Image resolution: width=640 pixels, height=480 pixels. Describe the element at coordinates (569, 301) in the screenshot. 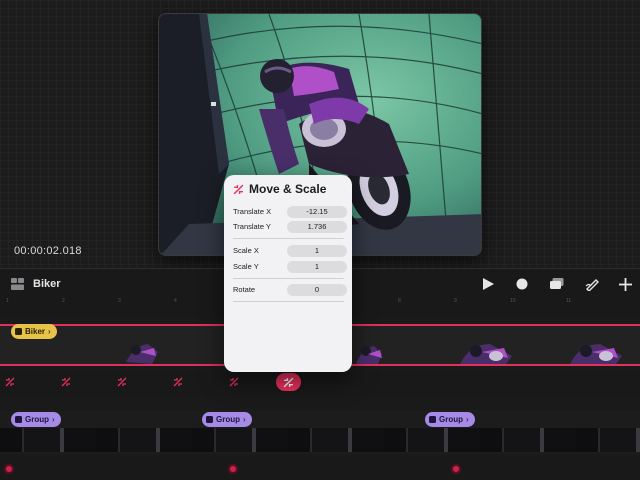

I see `ruler-tick: 11` at that location.